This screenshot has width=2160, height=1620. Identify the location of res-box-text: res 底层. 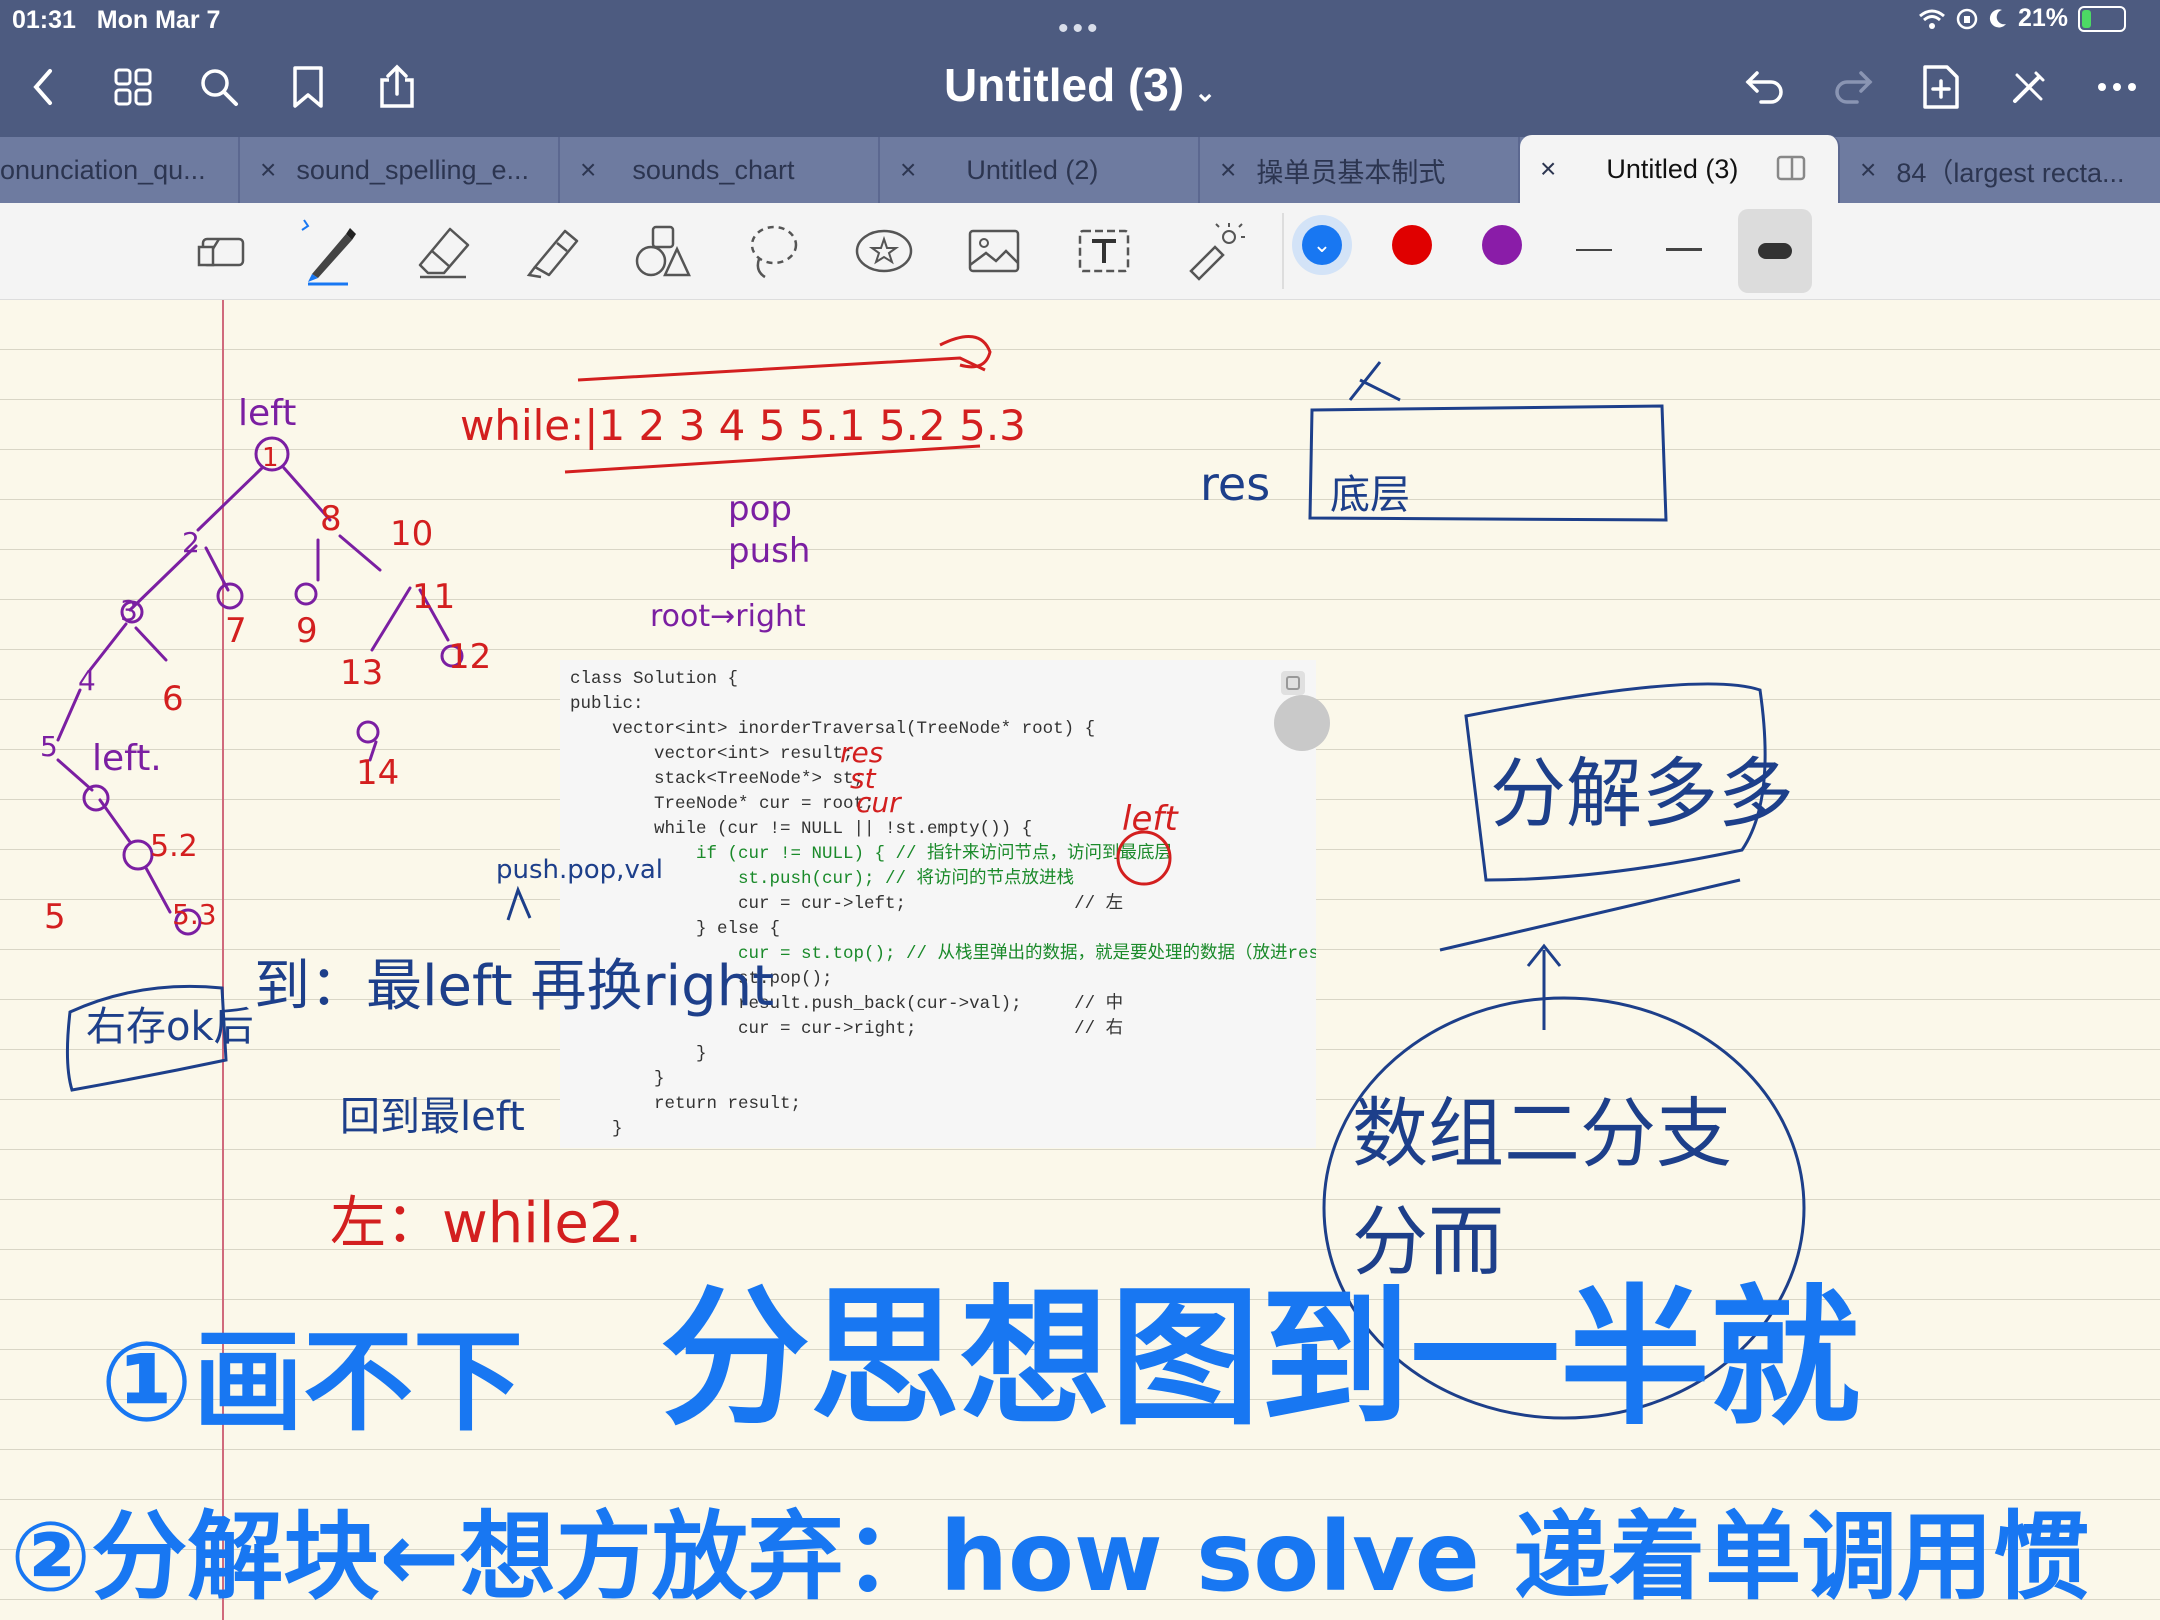
(1305, 487).